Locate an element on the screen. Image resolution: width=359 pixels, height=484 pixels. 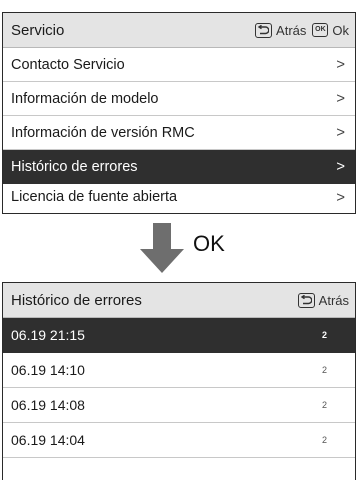
ok-label: Ok is located at coordinates (340, 30).